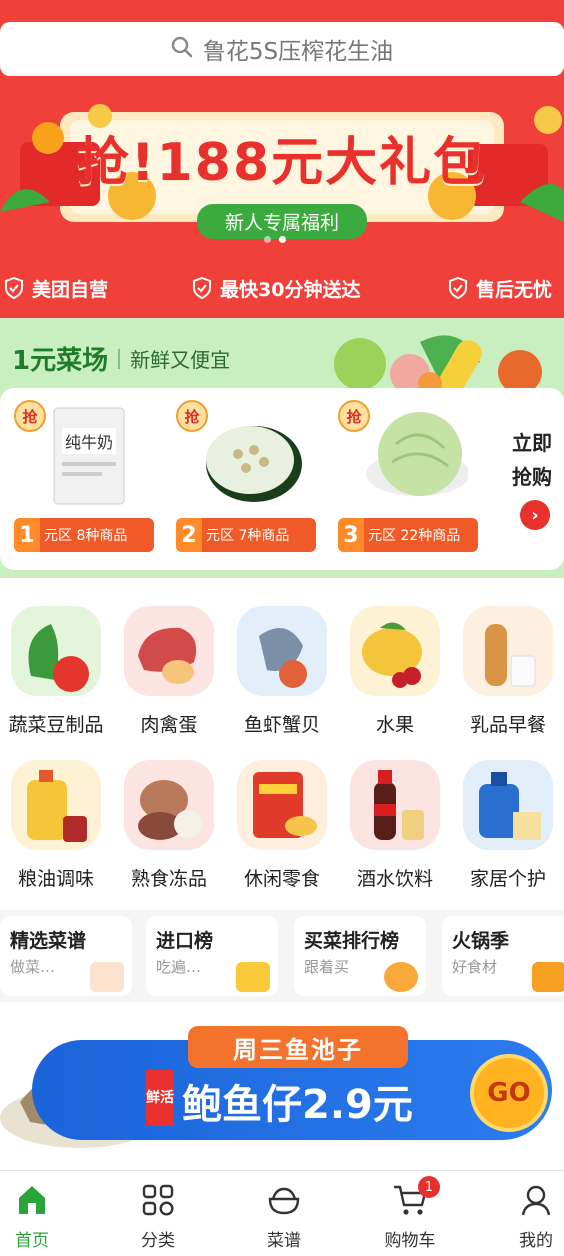 The image size is (564, 1256). Describe the element at coordinates (246, 535) in the screenshot. I see `zone-tag: 2 元区 7种商品` at that location.